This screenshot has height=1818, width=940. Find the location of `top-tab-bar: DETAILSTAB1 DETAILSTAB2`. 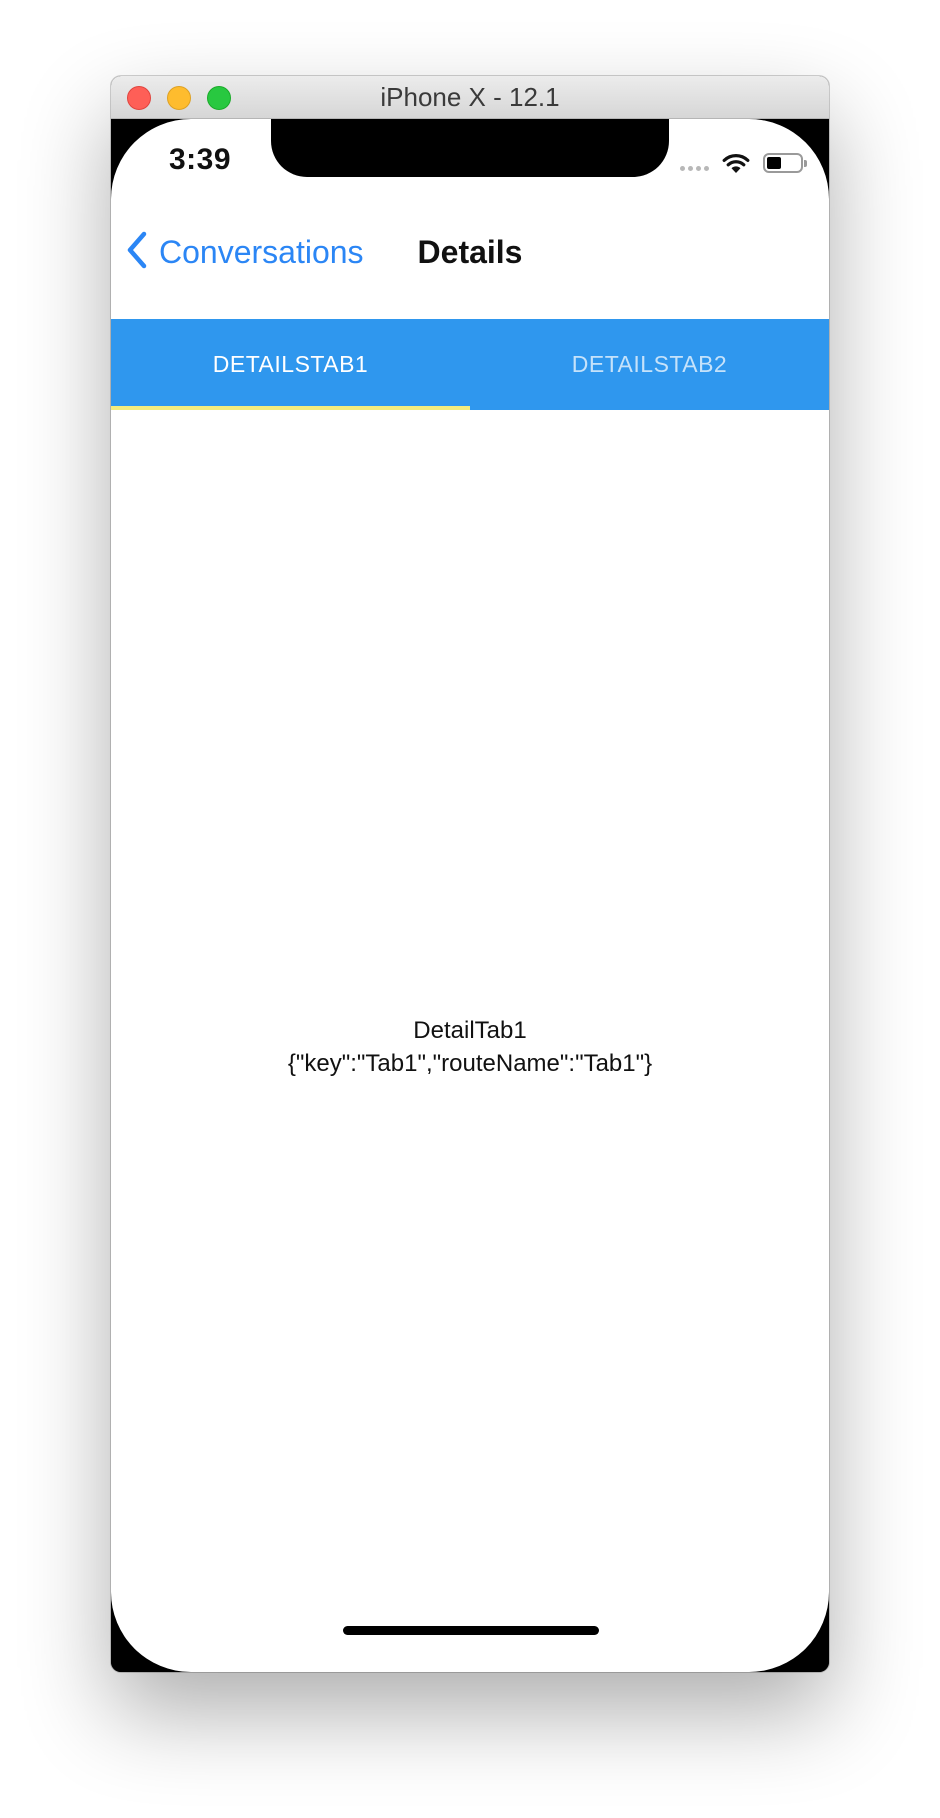

top-tab-bar: DETAILSTAB1 DETAILSTAB2 is located at coordinates (470, 364).